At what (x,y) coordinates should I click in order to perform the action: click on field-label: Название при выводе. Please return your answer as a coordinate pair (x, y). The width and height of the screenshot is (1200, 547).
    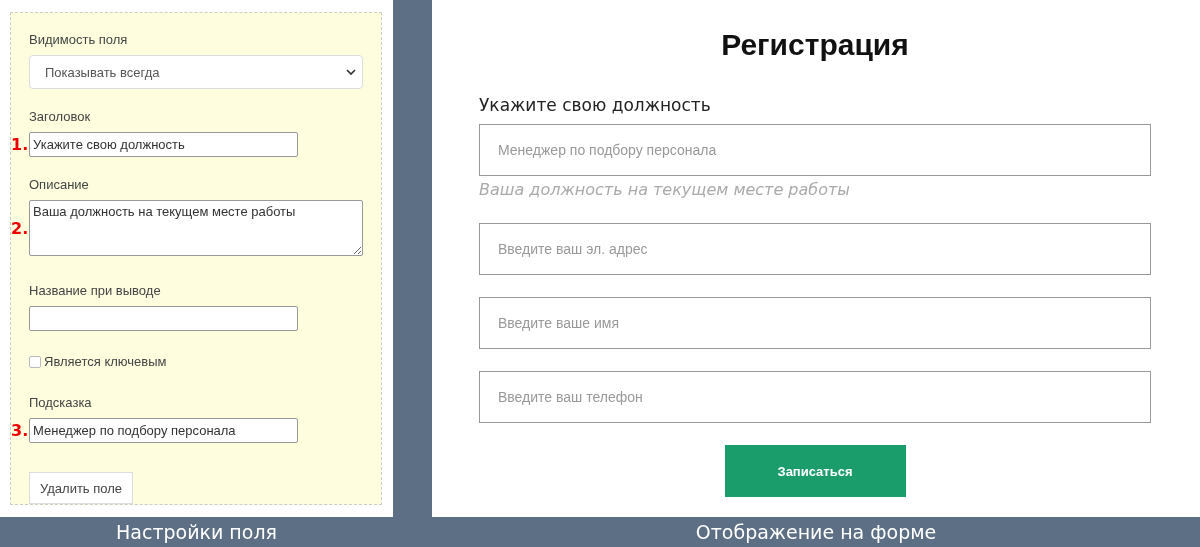
    Looking at the image, I should click on (95, 291).